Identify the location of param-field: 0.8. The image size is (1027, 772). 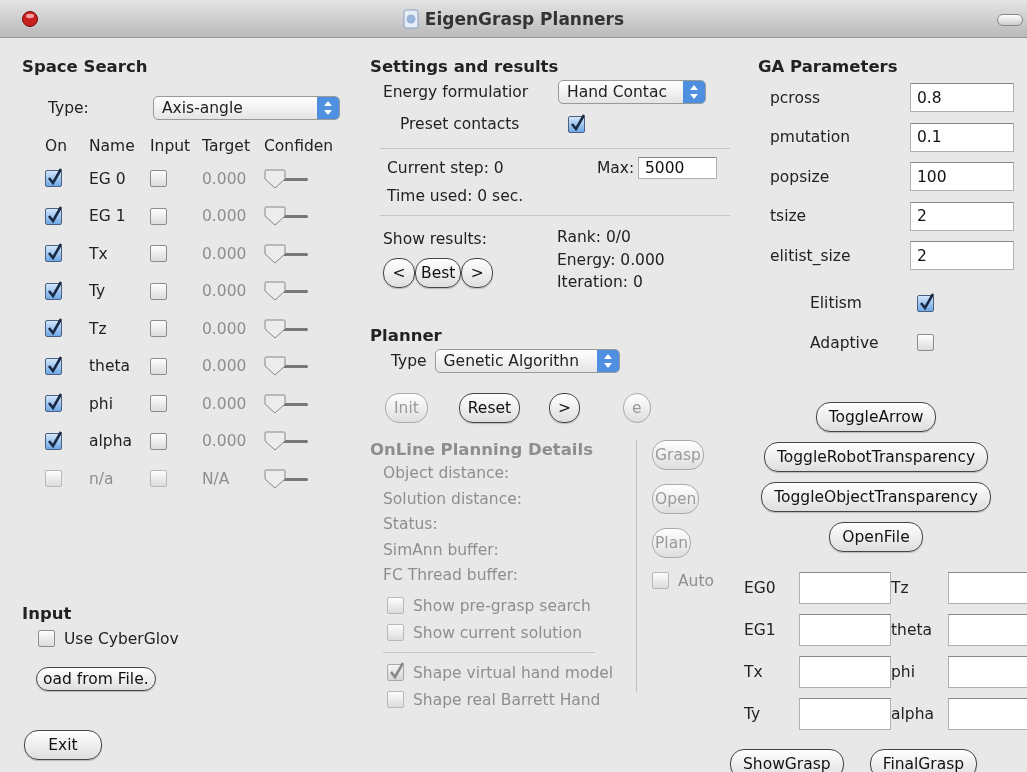
(962, 98).